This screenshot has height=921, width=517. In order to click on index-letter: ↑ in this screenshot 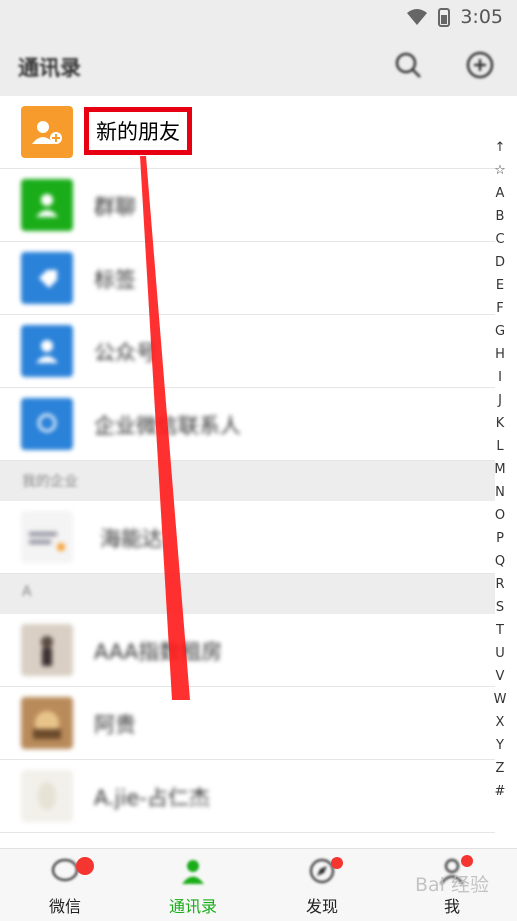, I will do `click(500, 147)`.